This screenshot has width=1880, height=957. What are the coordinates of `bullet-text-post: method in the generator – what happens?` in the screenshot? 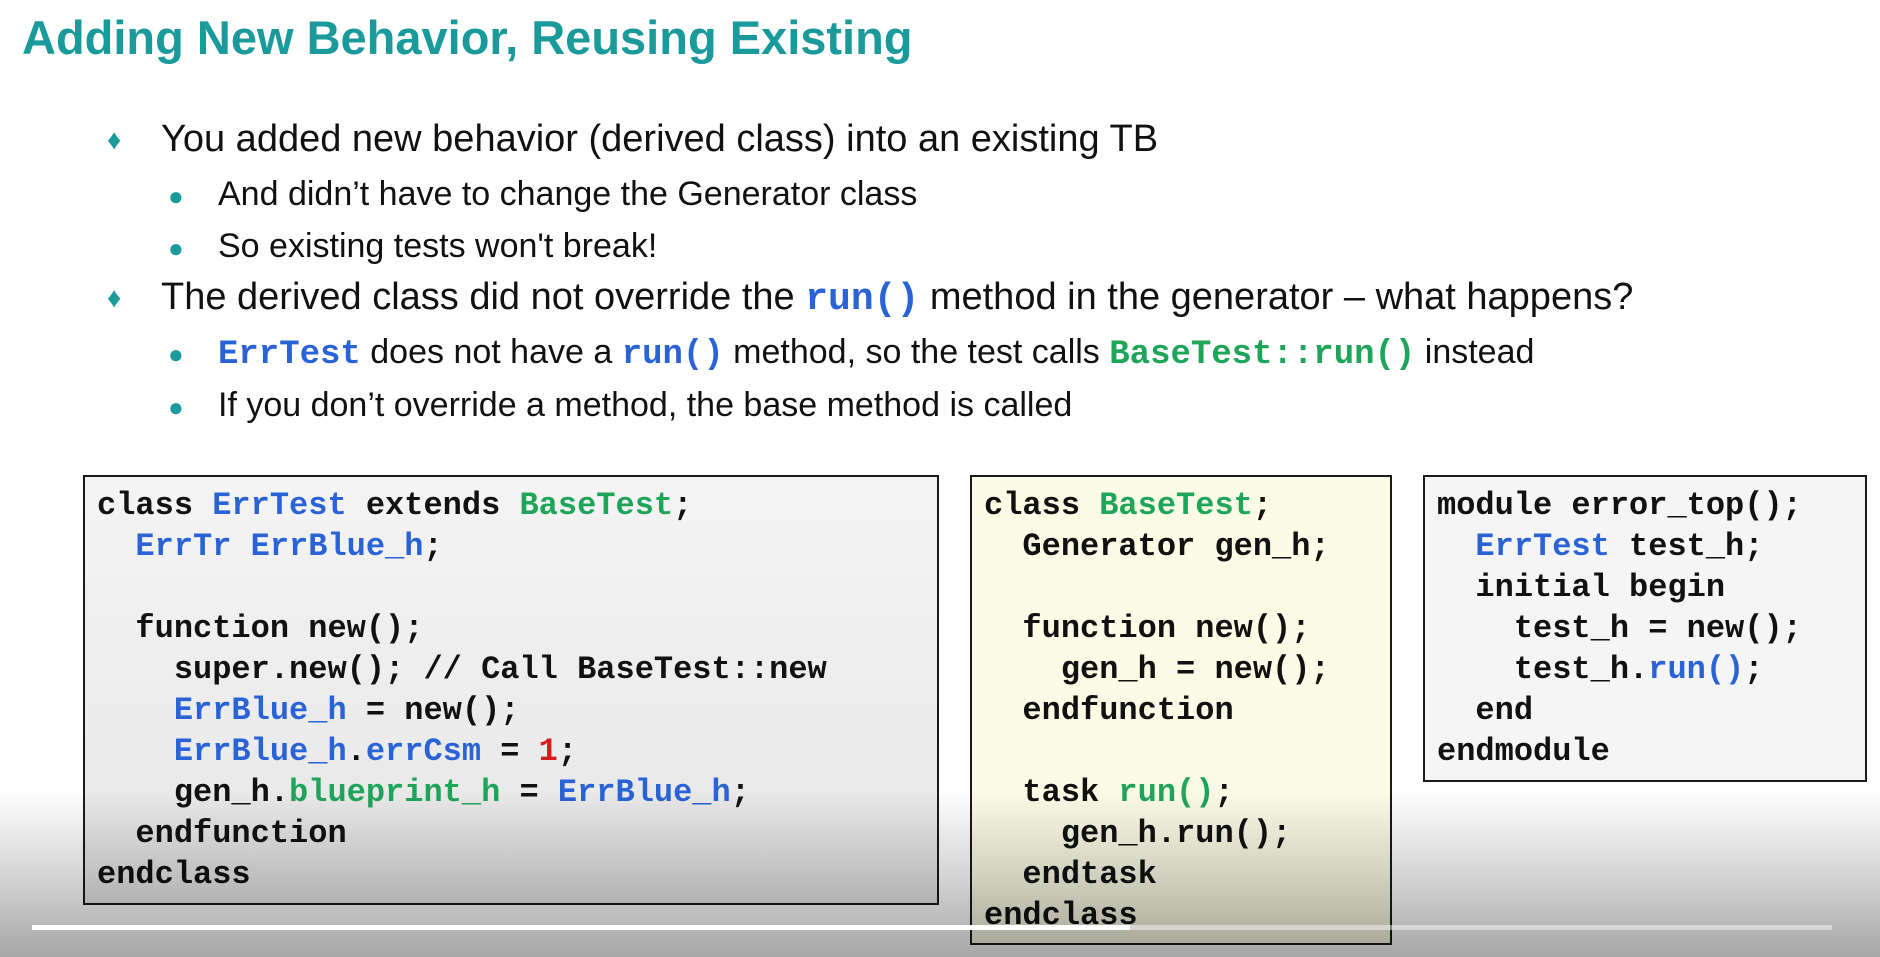 It's located at (1276, 297).